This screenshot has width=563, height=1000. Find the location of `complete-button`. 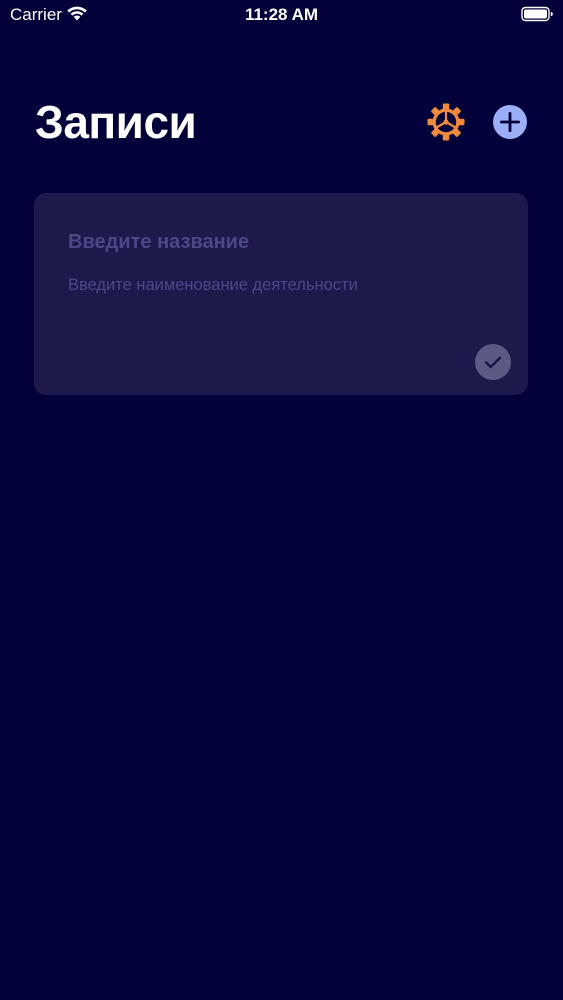

complete-button is located at coordinates (493, 362).